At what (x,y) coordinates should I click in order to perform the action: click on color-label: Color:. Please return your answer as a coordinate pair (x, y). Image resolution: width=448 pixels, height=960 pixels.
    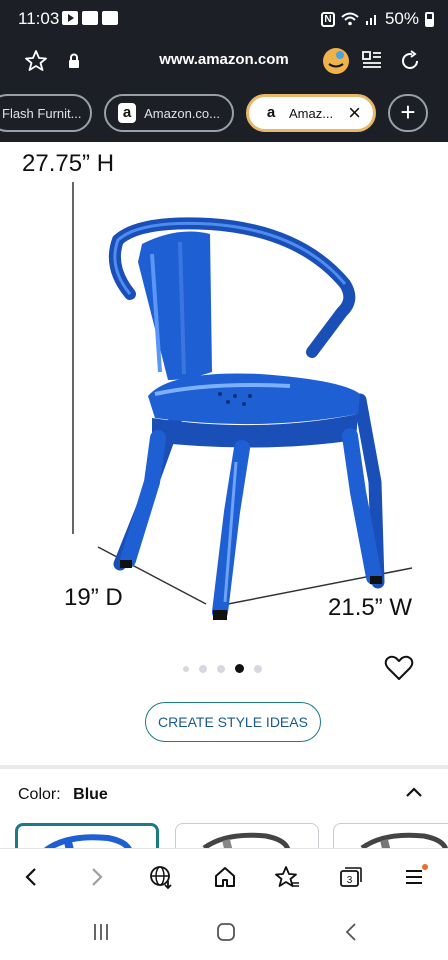
    Looking at the image, I should click on (39, 794).